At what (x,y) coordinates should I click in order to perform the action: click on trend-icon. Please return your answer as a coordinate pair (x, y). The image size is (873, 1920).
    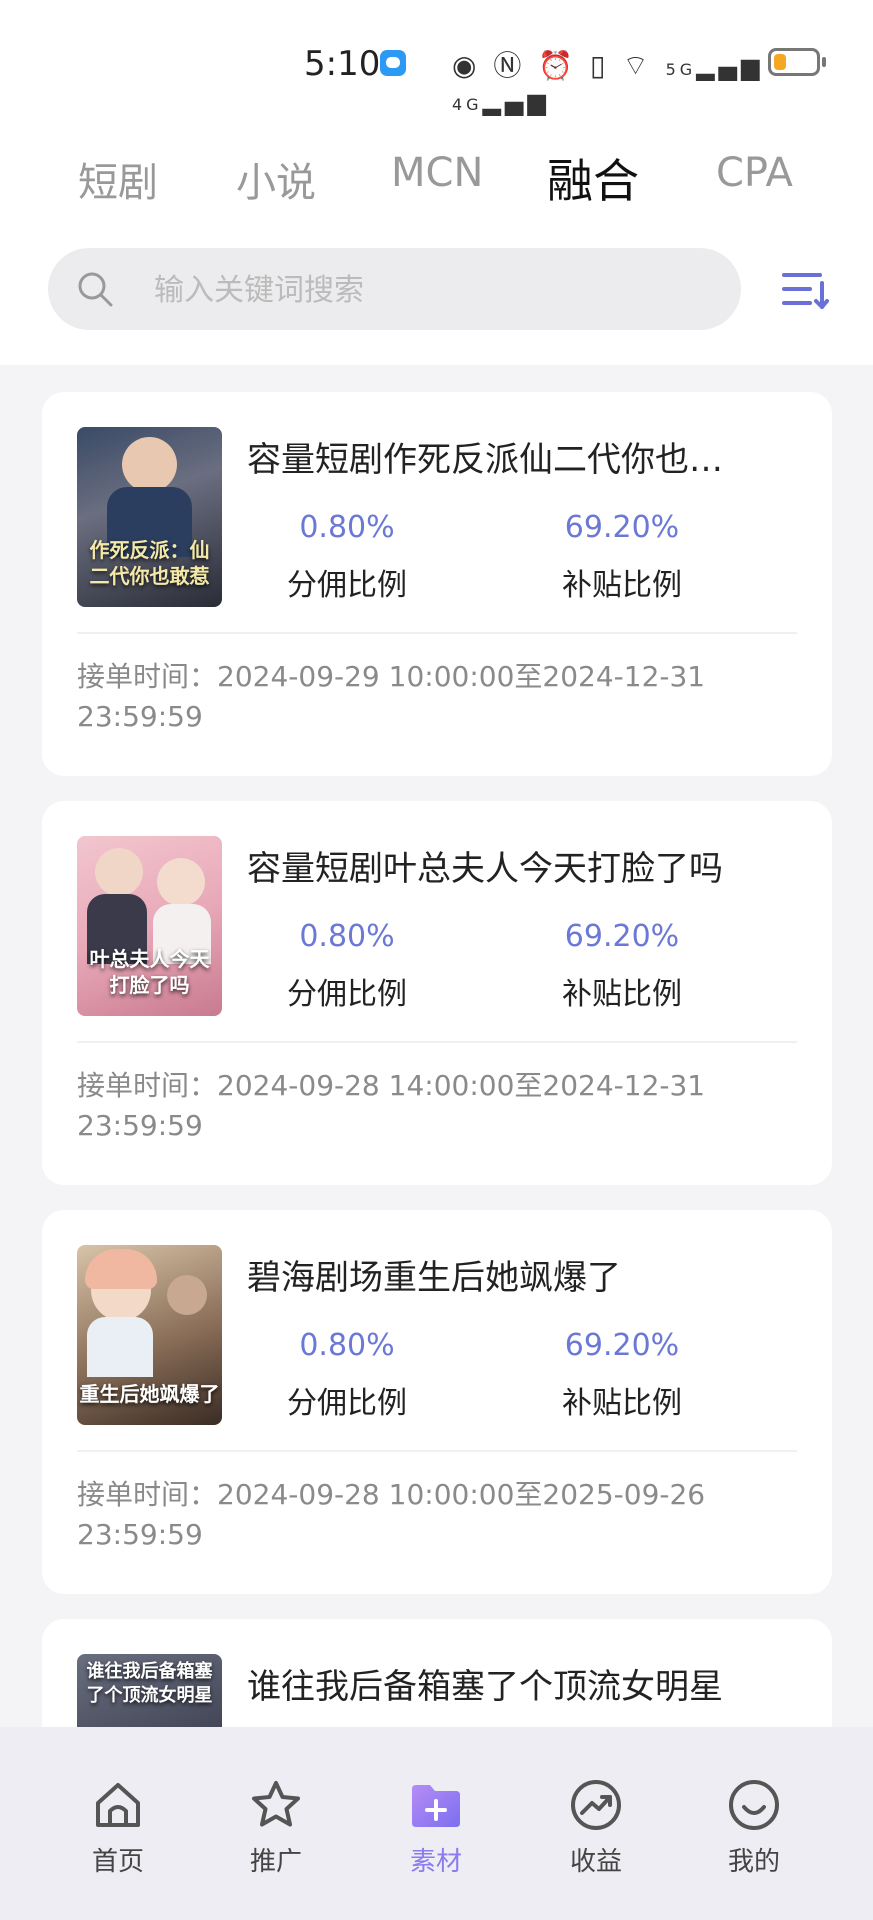
    Looking at the image, I should click on (596, 1805).